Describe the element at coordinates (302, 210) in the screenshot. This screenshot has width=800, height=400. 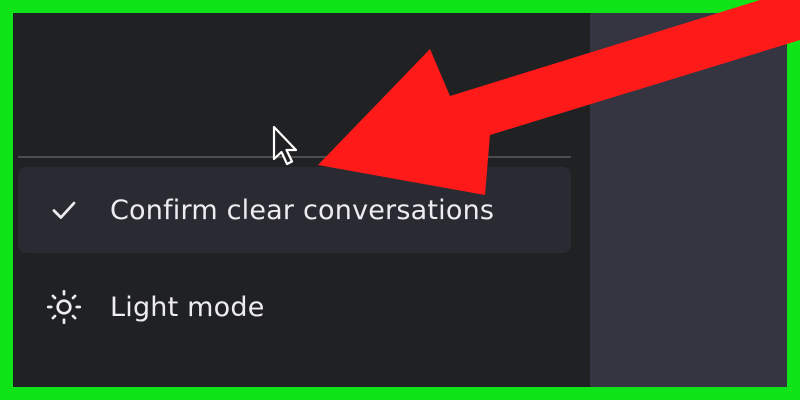
I see `confirm-clear-conversations-label: Confirm clear conversations` at that location.